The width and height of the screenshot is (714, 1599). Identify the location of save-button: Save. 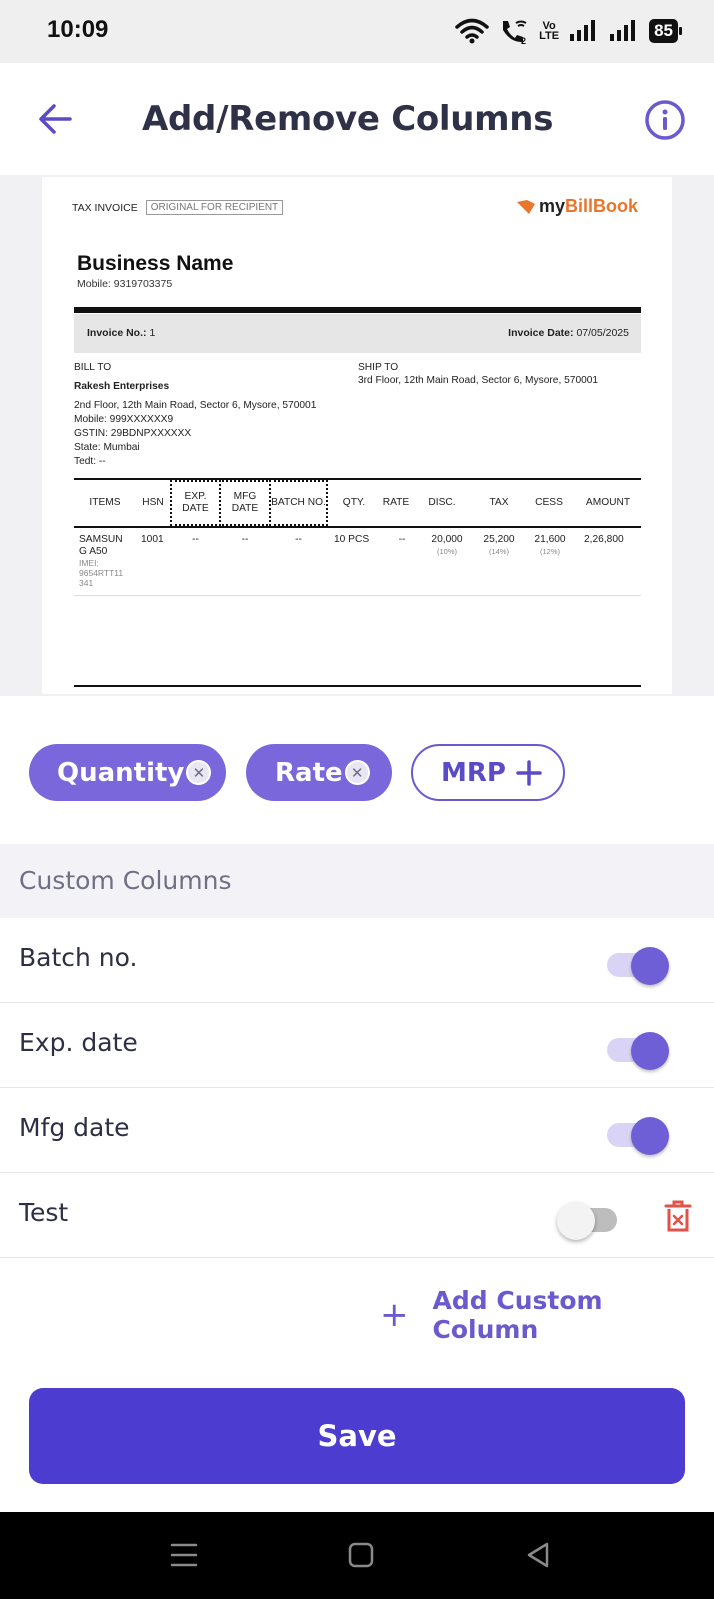
(357, 1436).